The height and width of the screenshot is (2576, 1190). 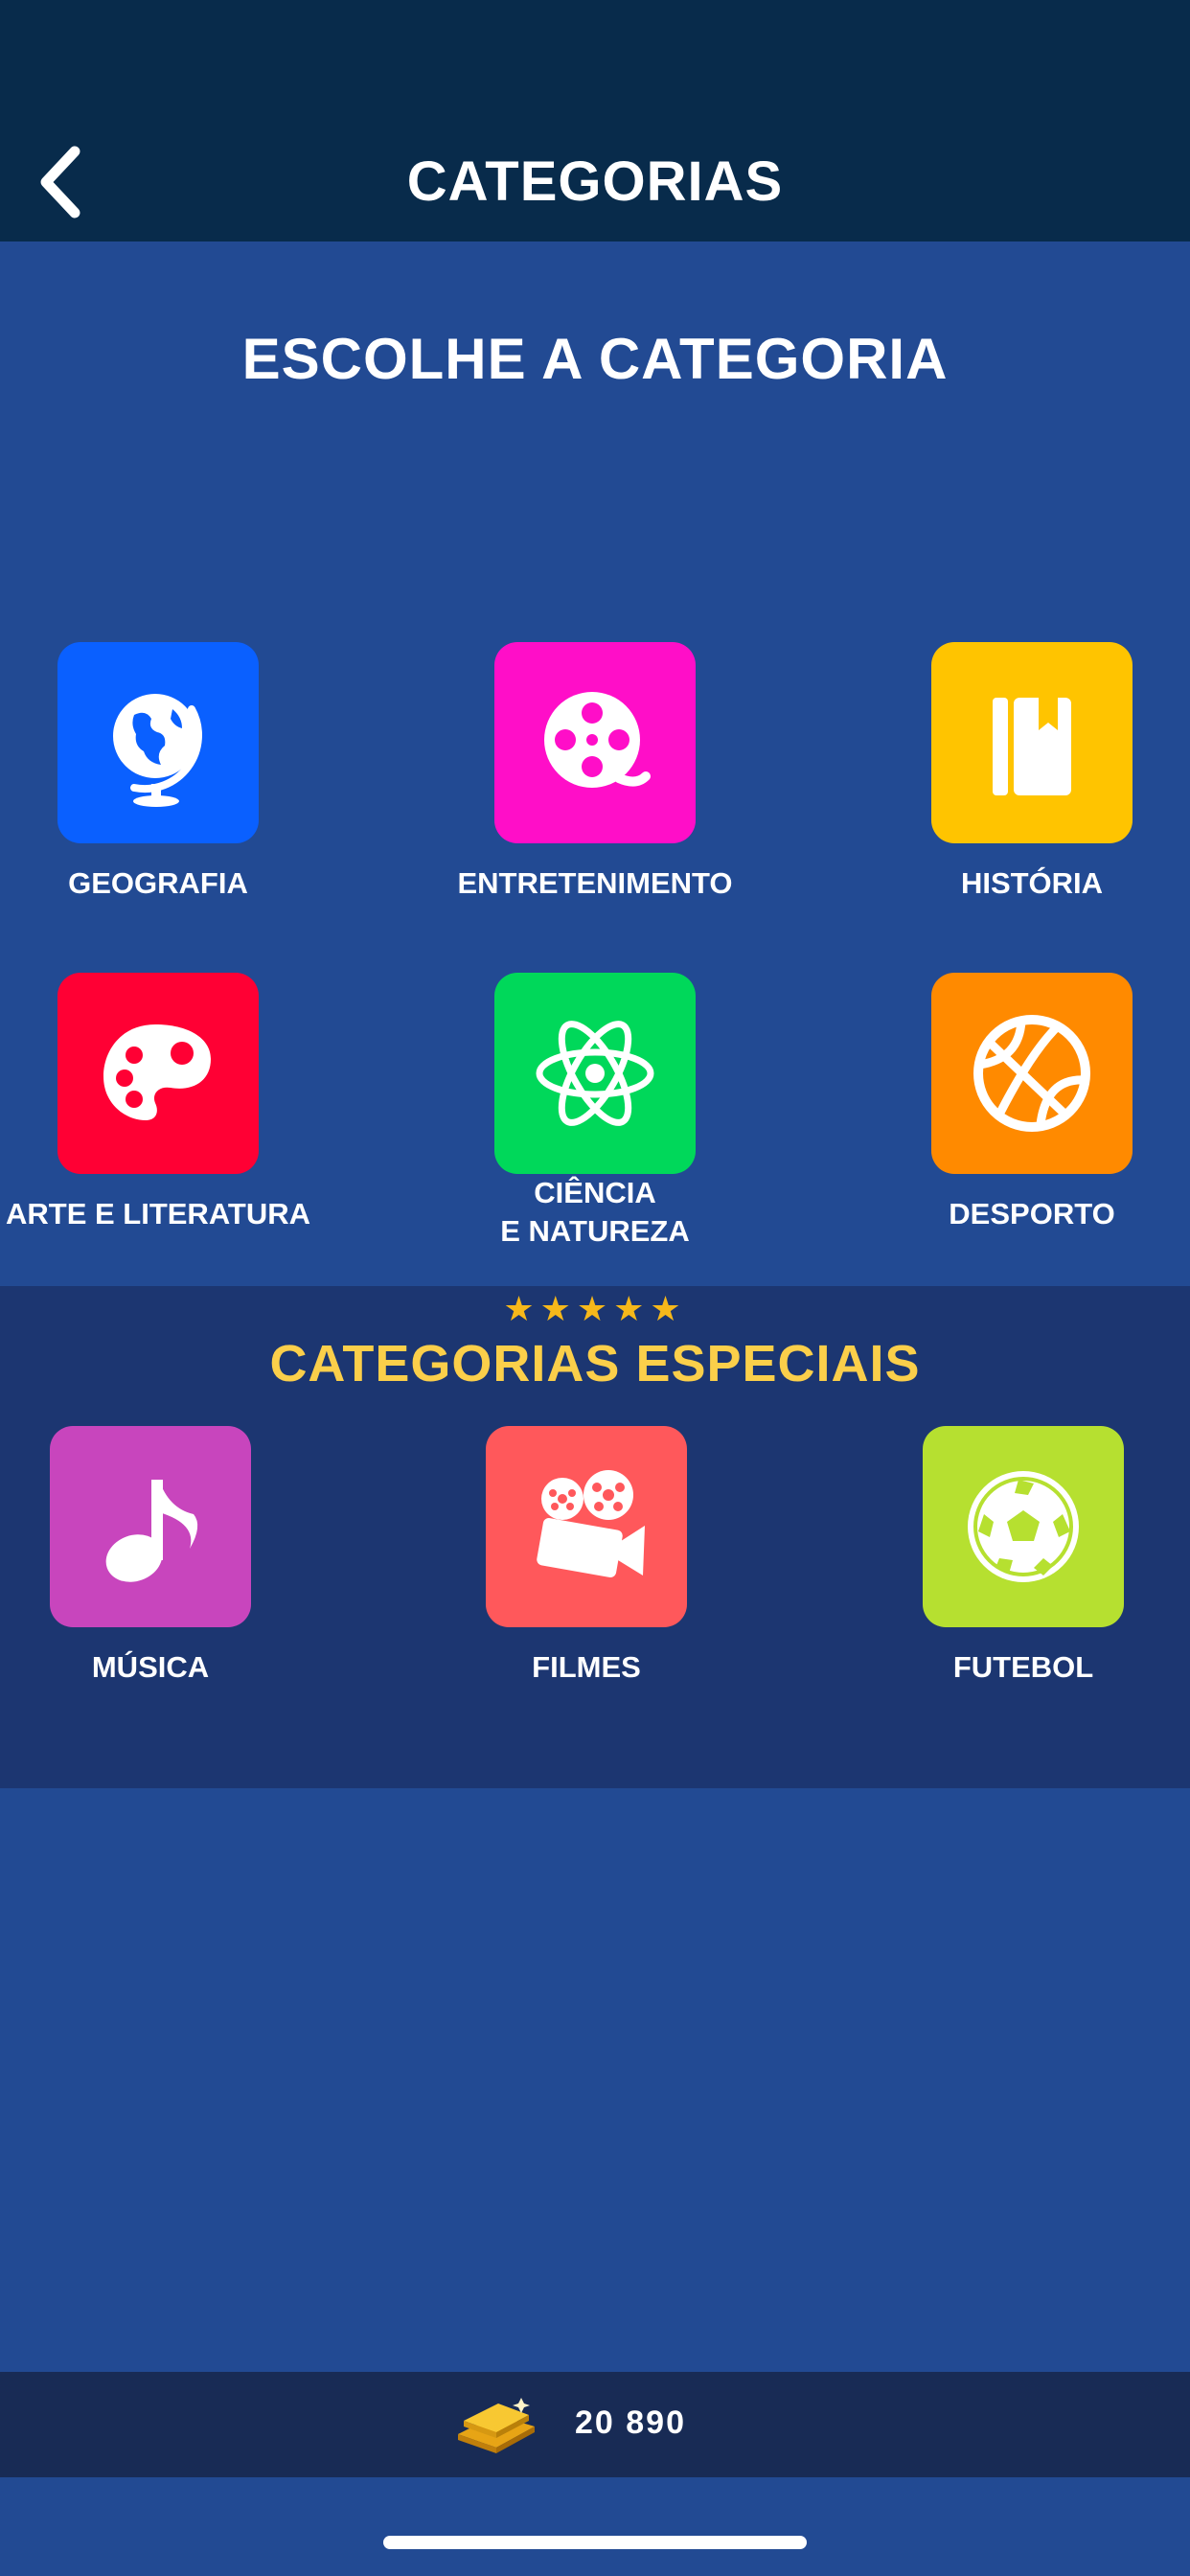 What do you see at coordinates (1032, 746) in the screenshot?
I see `book-icon` at bounding box center [1032, 746].